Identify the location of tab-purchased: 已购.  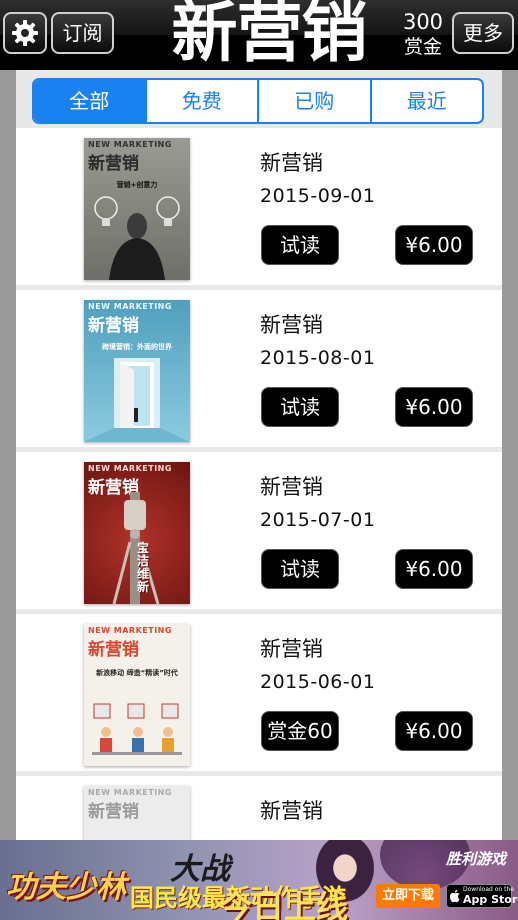
(313, 101).